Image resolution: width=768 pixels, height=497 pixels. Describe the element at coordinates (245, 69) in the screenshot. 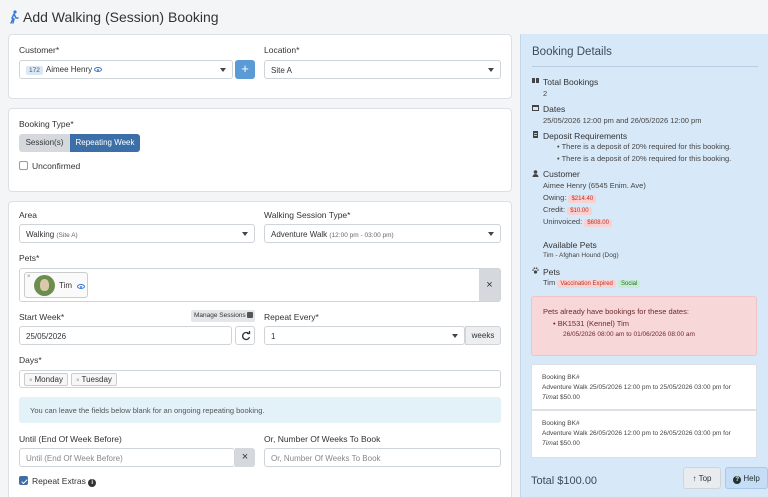

I see `add-customer-button: +` at that location.